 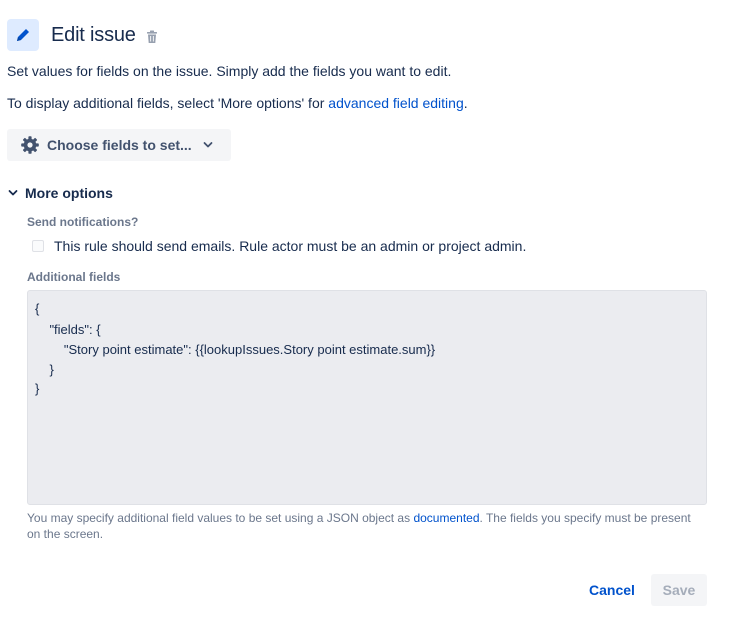 What do you see at coordinates (465, 103) in the screenshot?
I see `description-line-2-suffix: .` at bounding box center [465, 103].